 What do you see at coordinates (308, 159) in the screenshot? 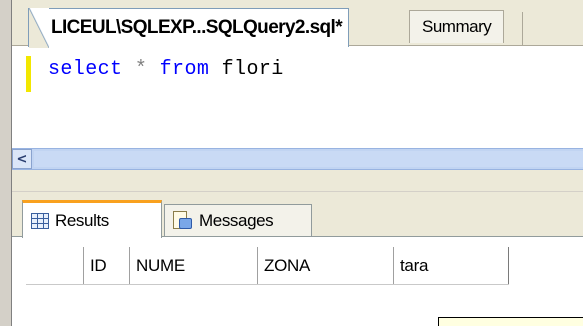
I see `scroll-track` at bounding box center [308, 159].